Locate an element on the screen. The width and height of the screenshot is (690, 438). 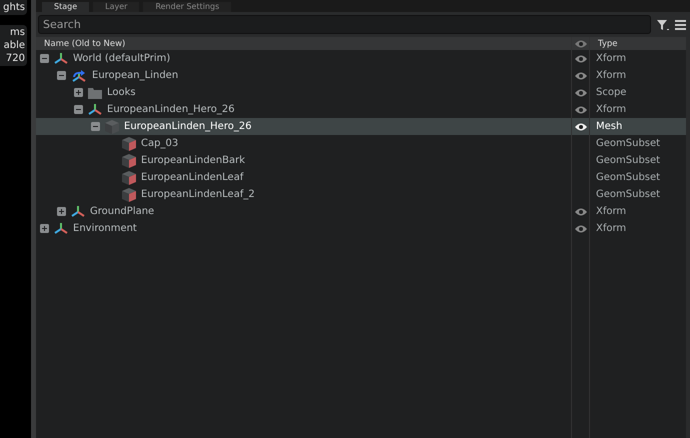
panel-text: ms is located at coordinates (17, 32).